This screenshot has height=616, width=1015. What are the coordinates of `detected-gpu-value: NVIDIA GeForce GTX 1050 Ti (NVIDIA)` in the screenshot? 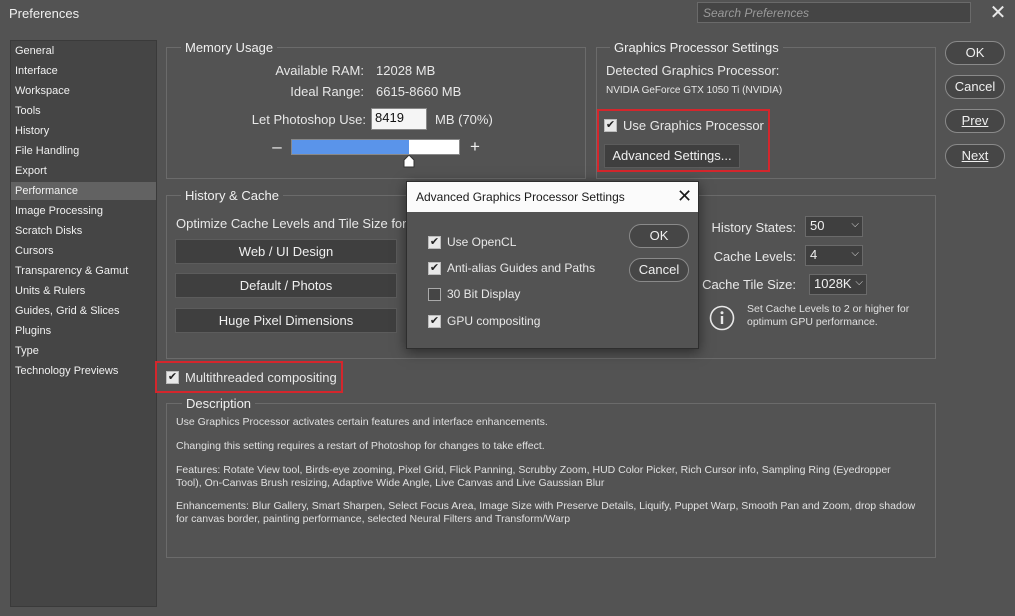 It's located at (694, 90).